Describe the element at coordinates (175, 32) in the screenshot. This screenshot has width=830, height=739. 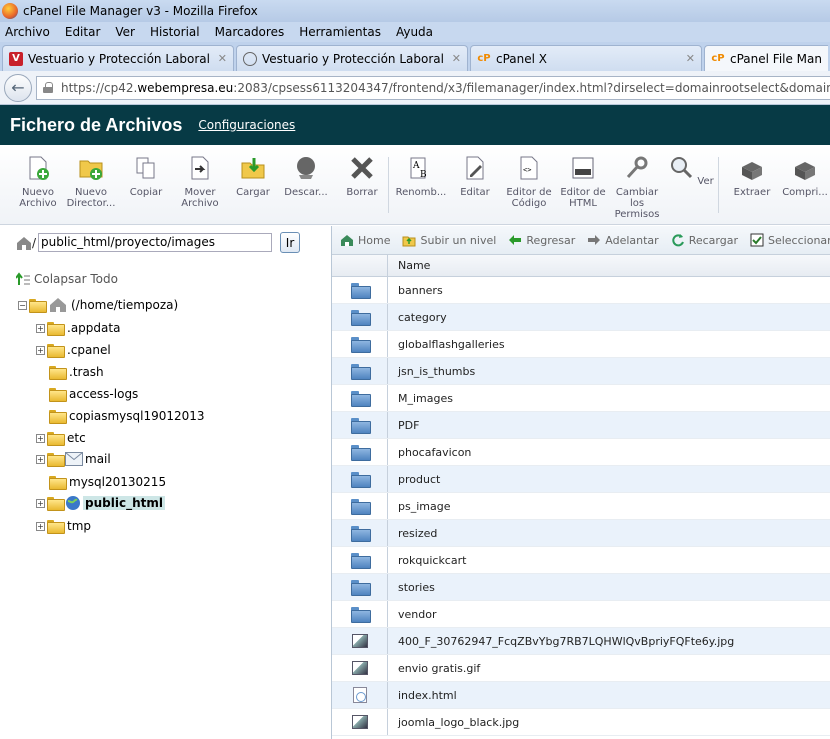
I see `menu-historial: Historial` at that location.